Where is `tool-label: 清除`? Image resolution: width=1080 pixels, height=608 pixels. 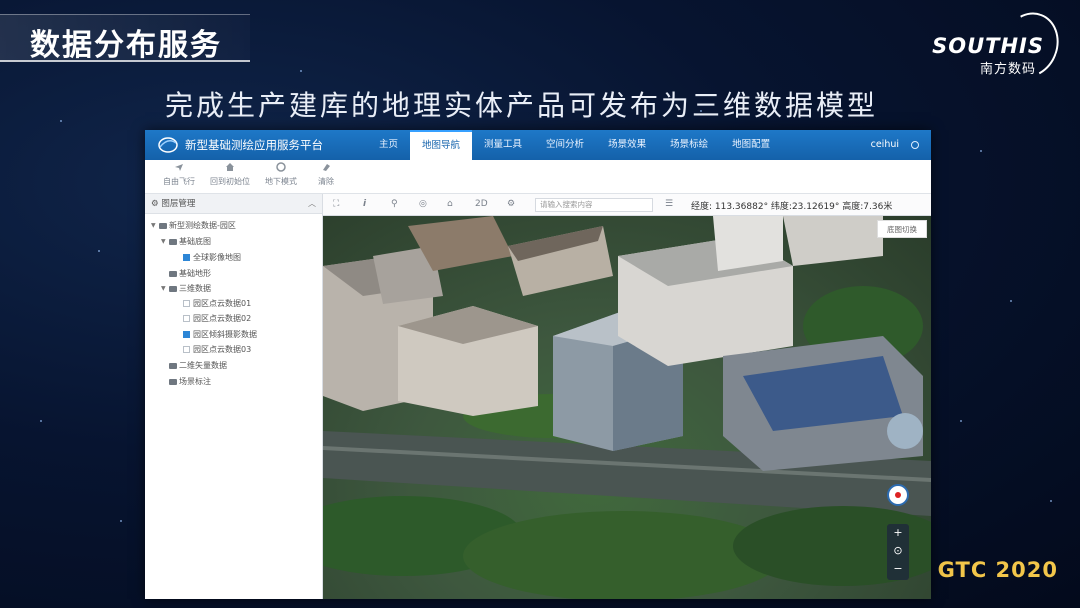
tool-label: 清除 is located at coordinates (326, 181).